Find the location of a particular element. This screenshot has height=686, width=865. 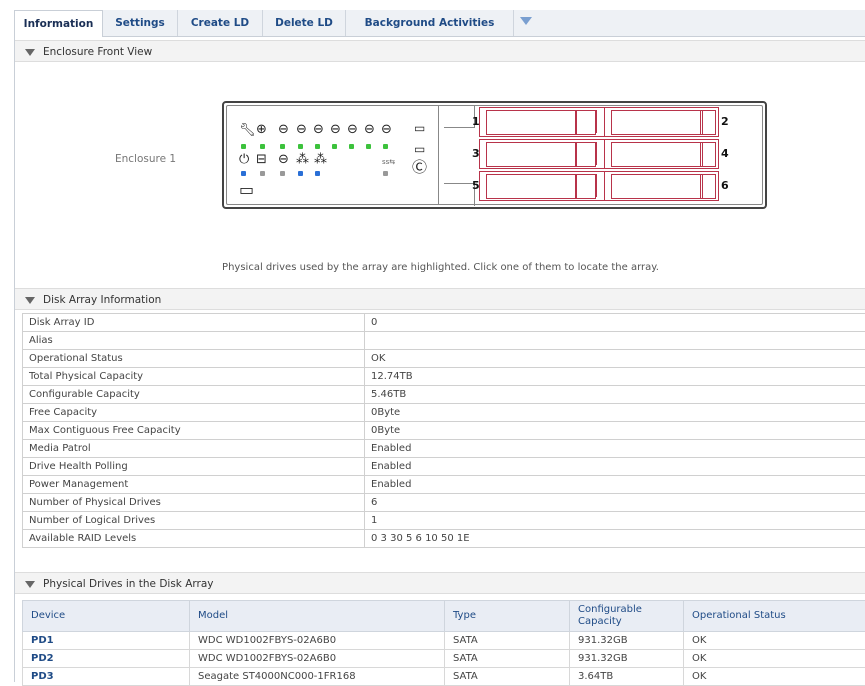

enclosure-label: Enclosure 1 is located at coordinates (145, 159).